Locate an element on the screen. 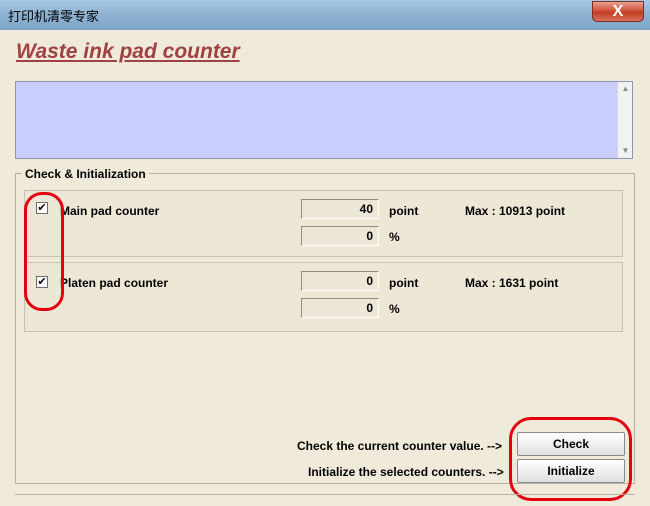  buttons-highlight-oval is located at coordinates (570, 459).